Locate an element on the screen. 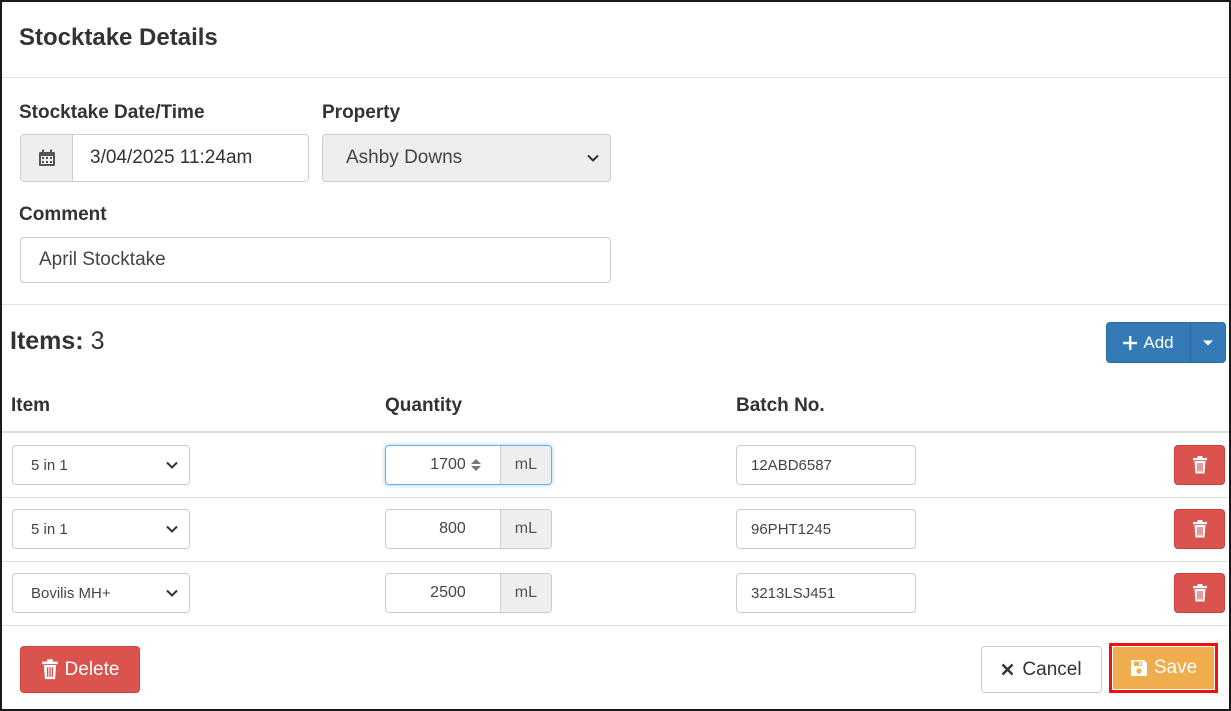 The height and width of the screenshot is (711, 1231). spinner-arrows-icon is located at coordinates (476, 465).